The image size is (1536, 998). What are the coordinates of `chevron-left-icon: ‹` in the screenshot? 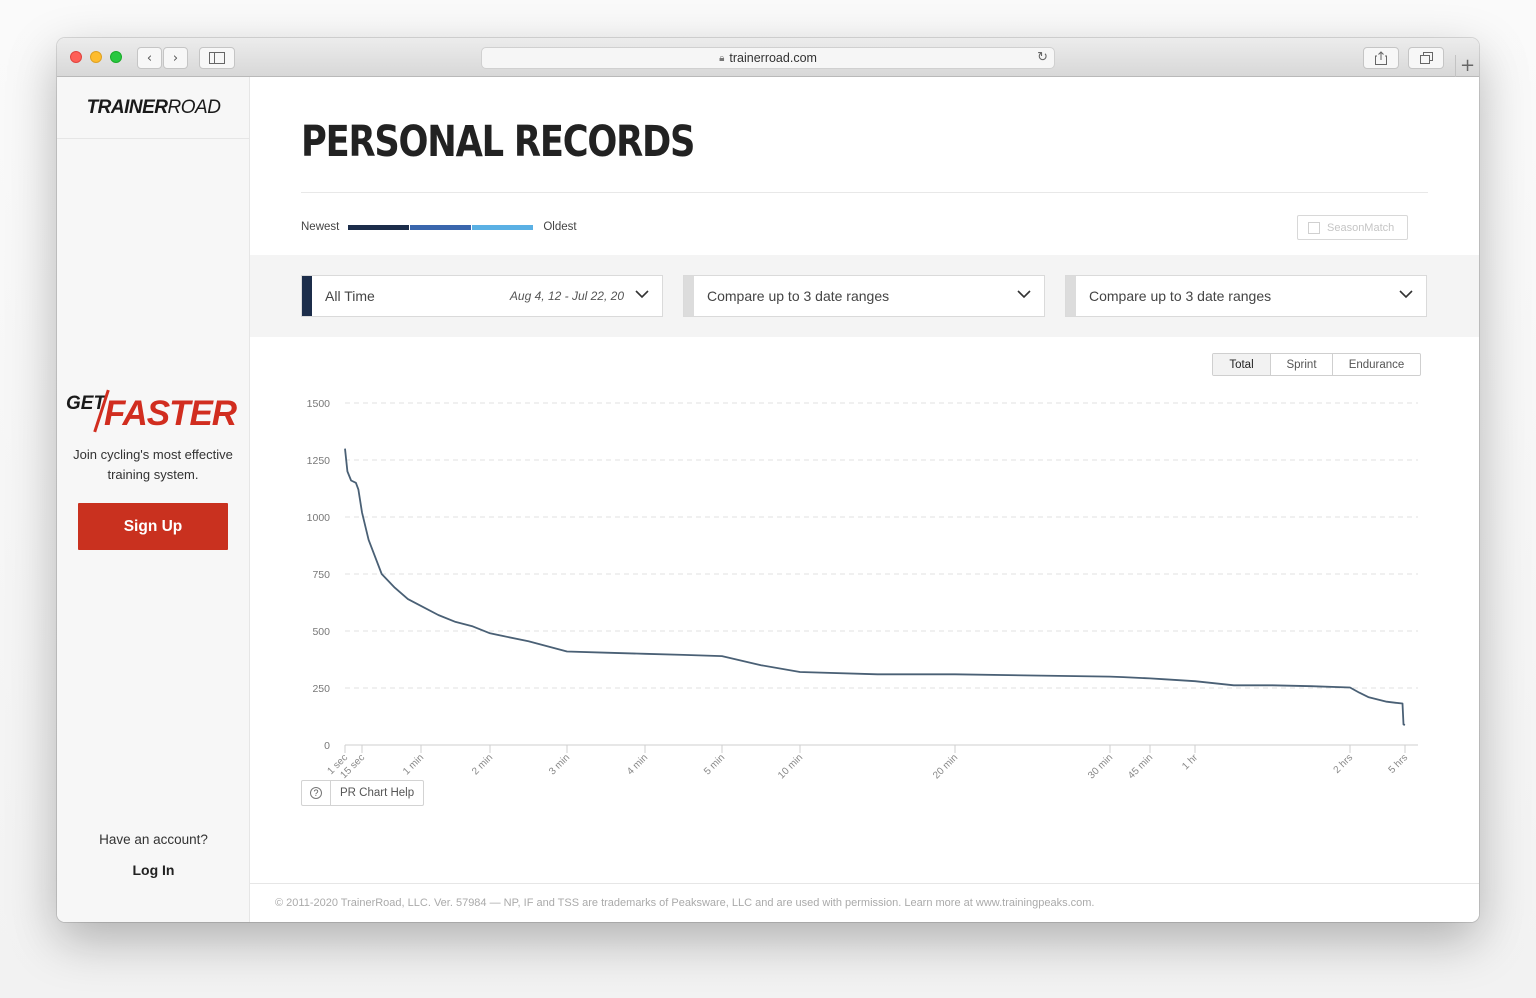 It's located at (149, 58).